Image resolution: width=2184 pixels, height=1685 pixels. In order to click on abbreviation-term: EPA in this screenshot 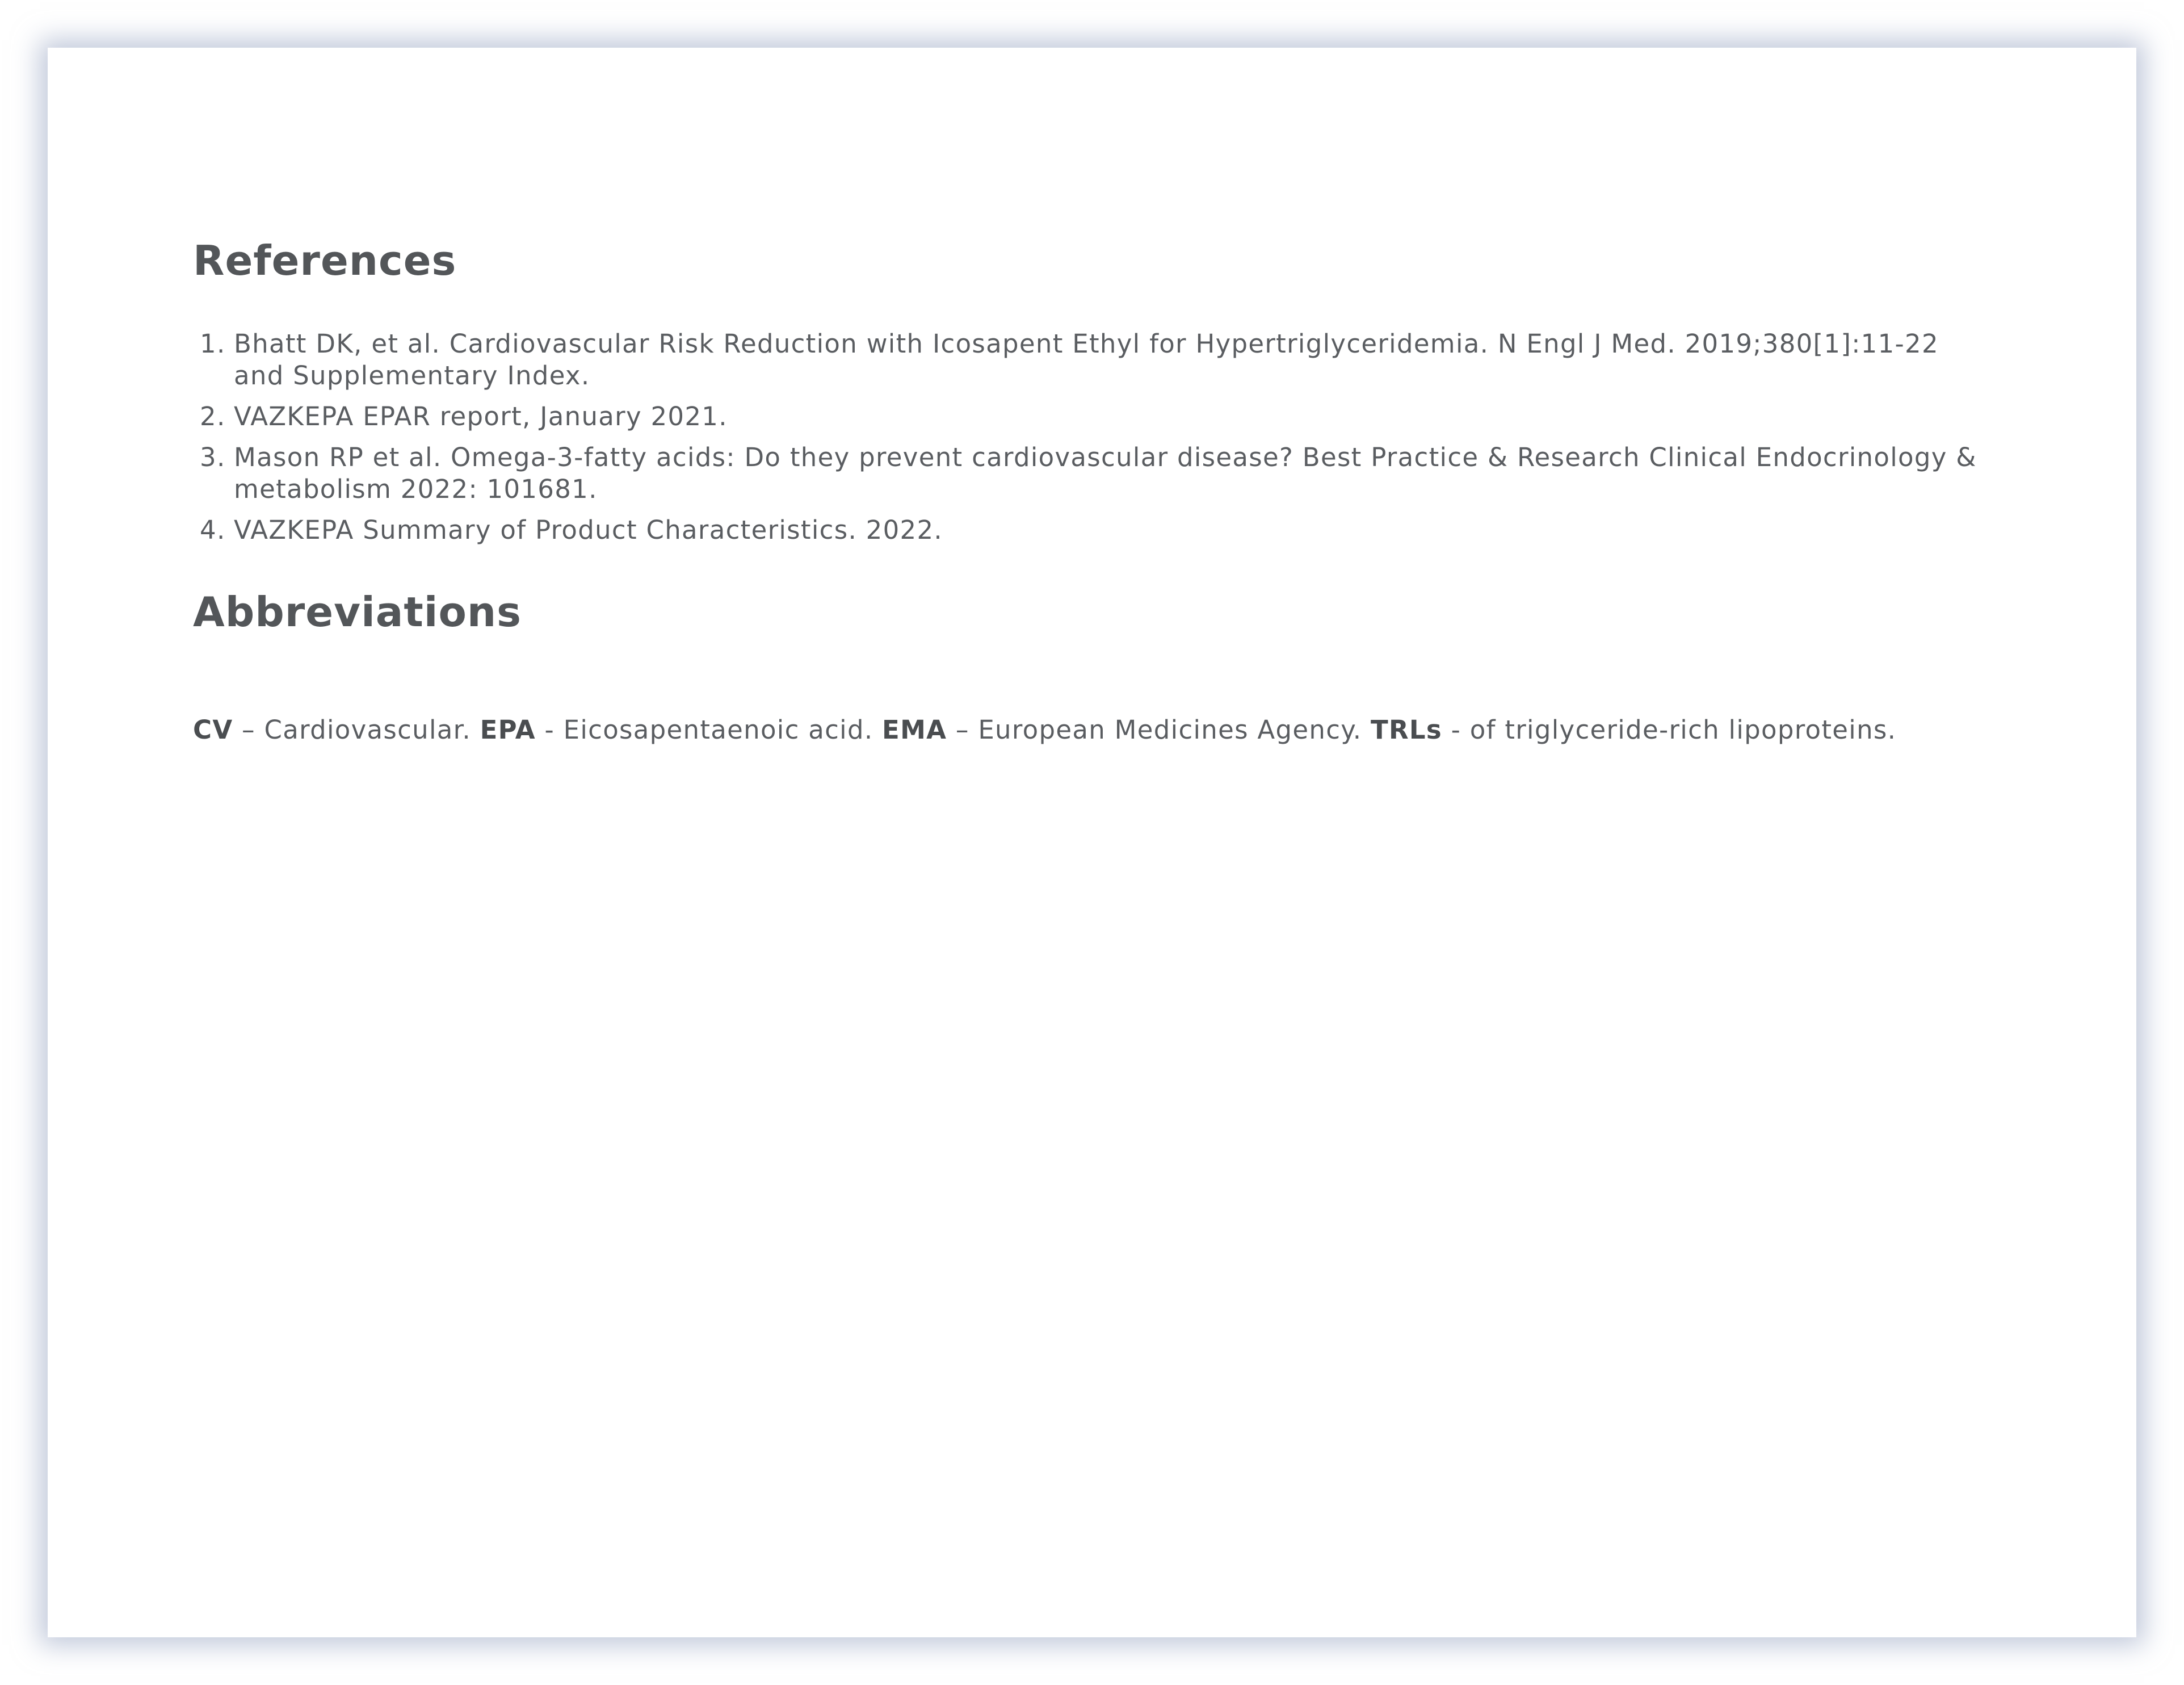, I will do `click(508, 730)`.